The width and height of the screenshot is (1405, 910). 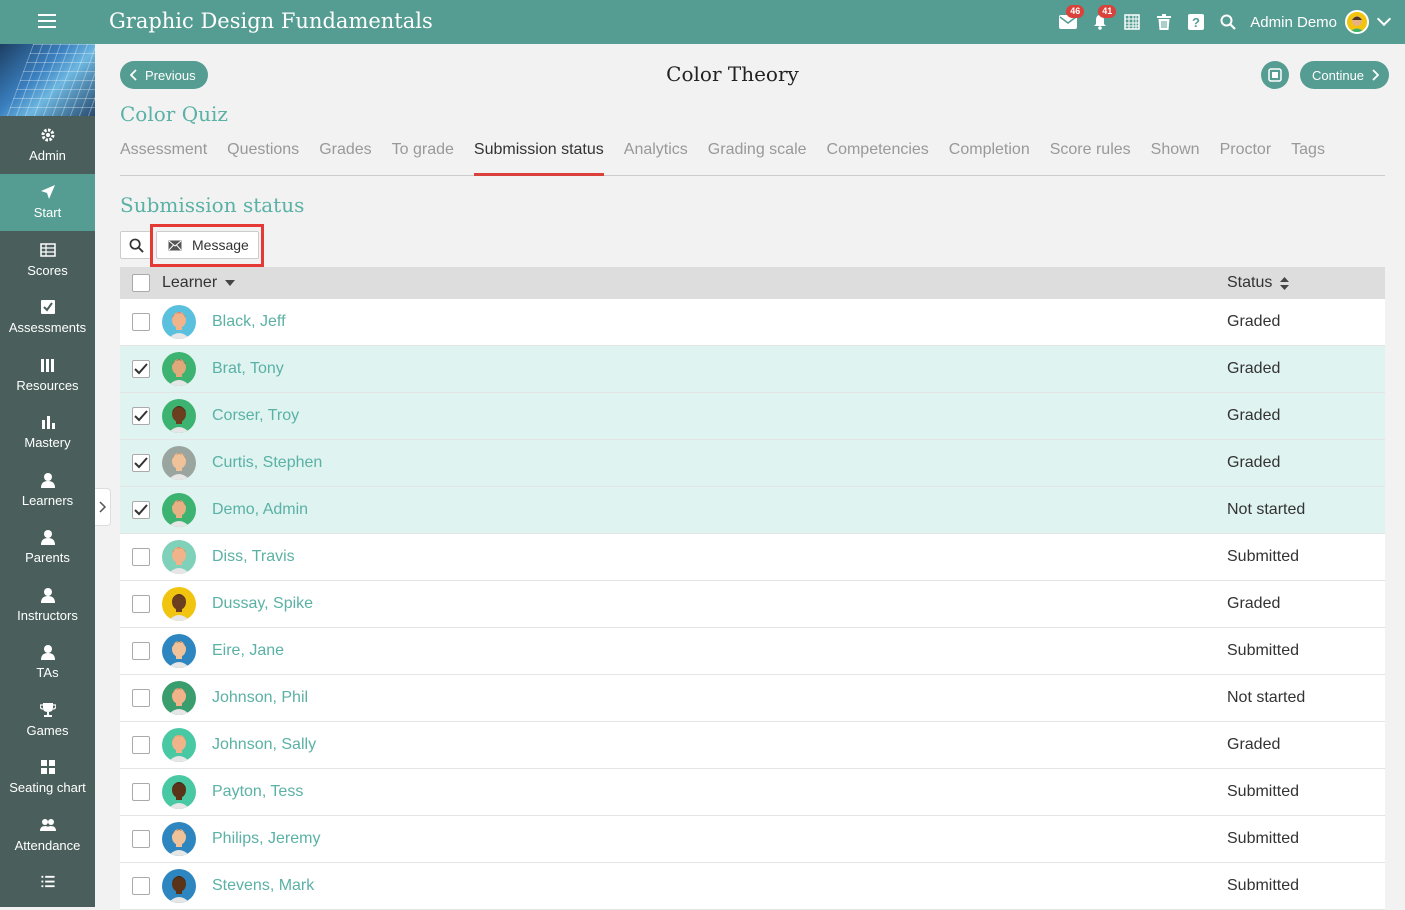 I want to click on calendar-button, so click(x=1132, y=22).